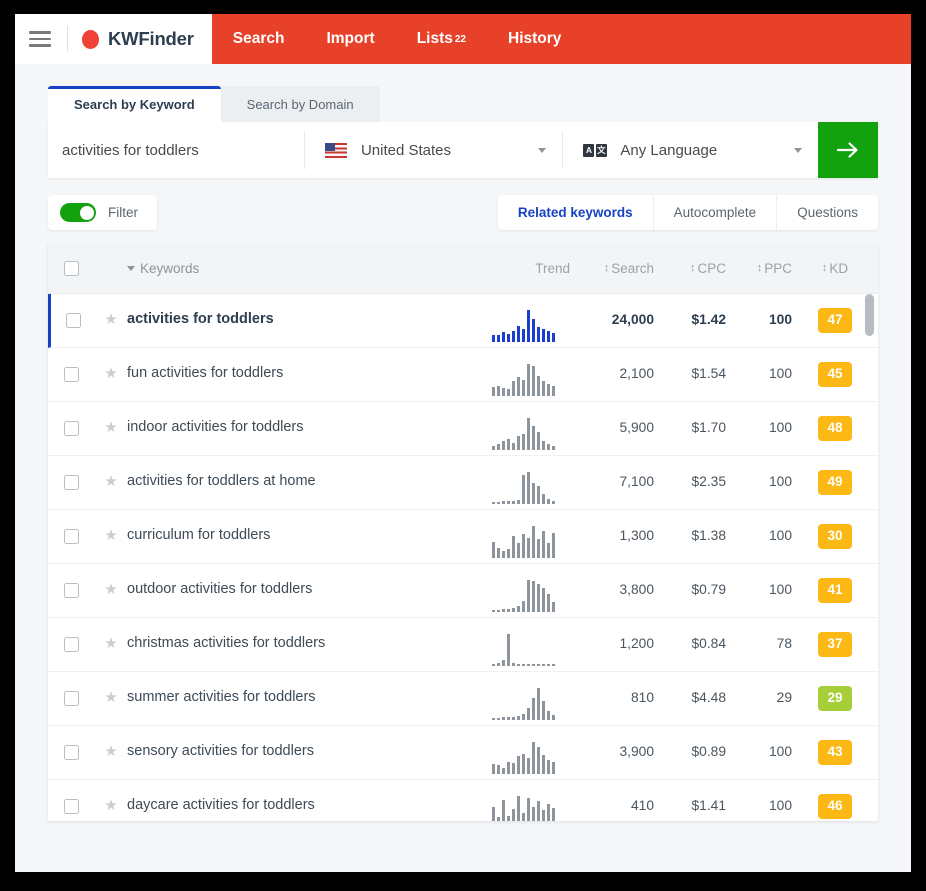  What do you see at coordinates (869, 557) in the screenshot?
I see `table-scrollbar` at bounding box center [869, 557].